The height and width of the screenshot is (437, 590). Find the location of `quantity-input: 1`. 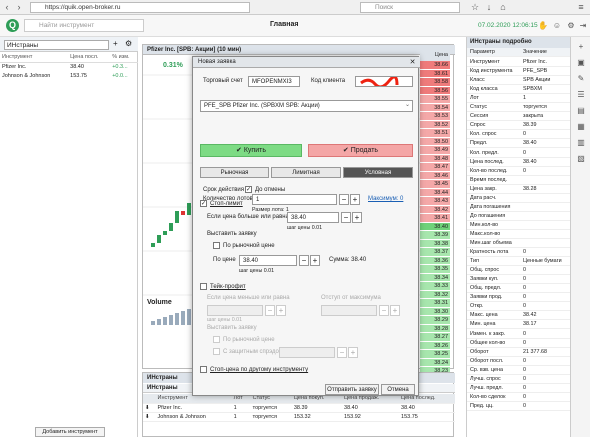

quantity-input: 1 is located at coordinates (294, 199).